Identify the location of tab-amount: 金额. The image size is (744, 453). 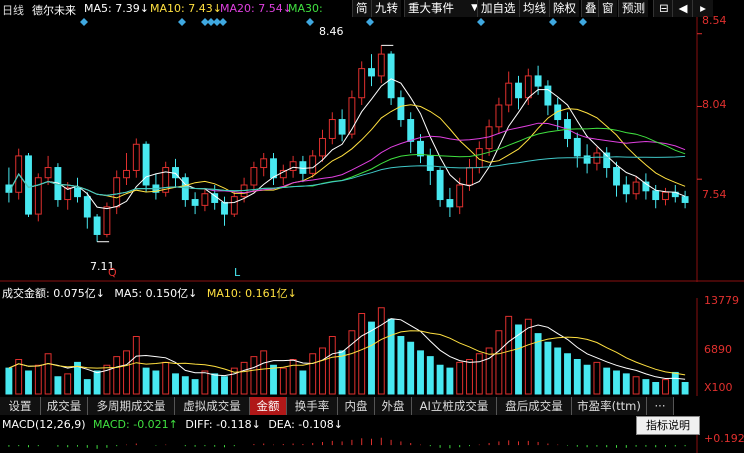
(268, 406).